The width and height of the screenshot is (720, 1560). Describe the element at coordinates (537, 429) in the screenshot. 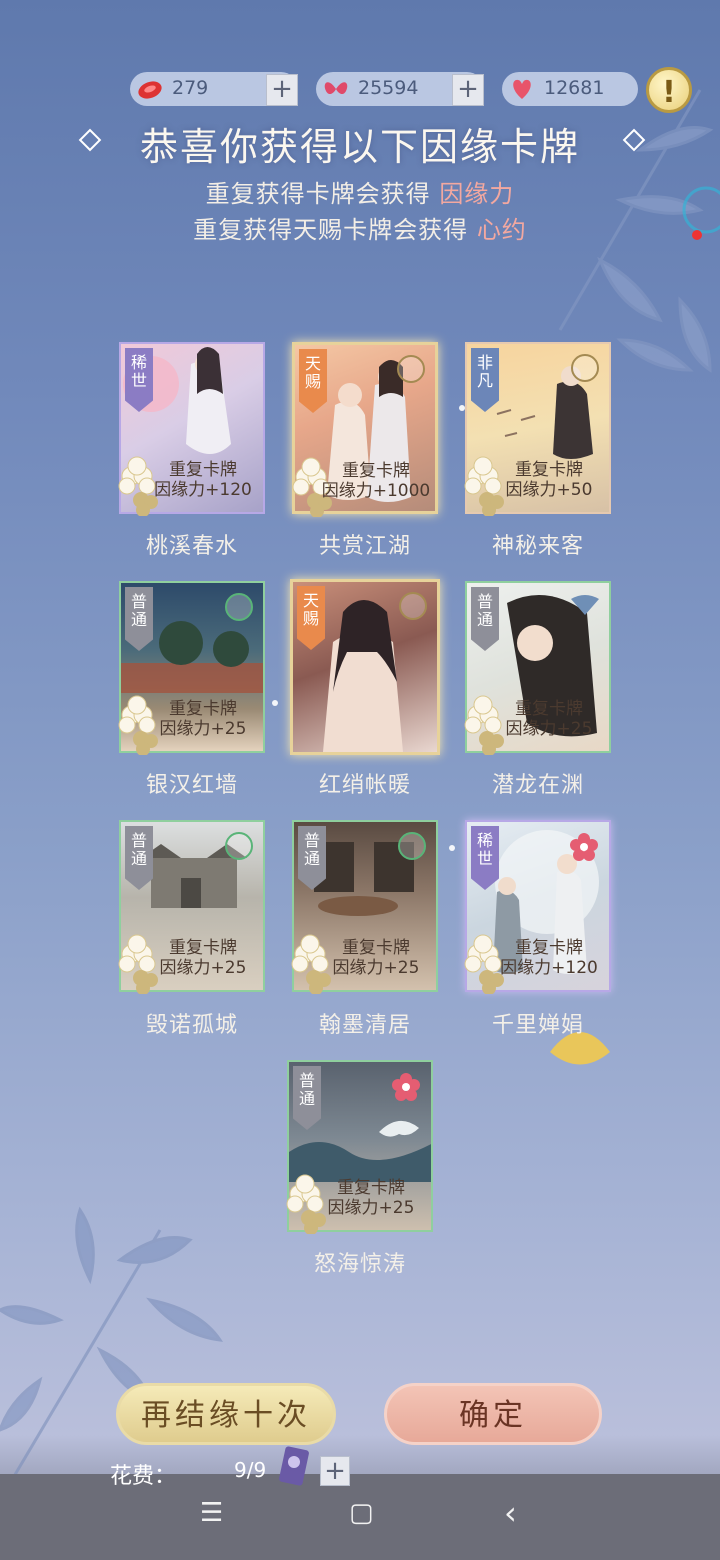

I see `card-shenmi-laike: 非凡 重复卡牌 因缘力+50` at that location.